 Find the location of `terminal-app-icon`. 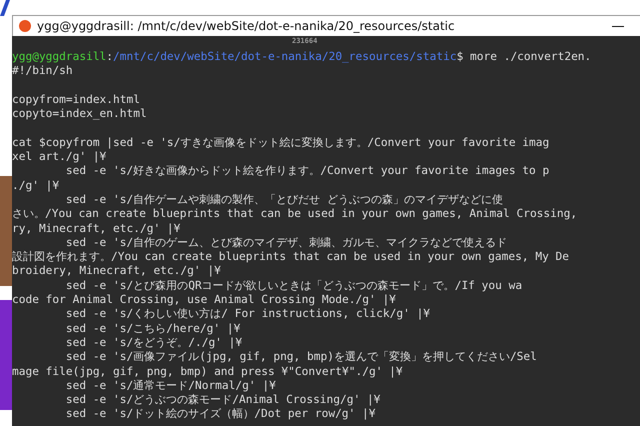

terminal-app-icon is located at coordinates (25, 26).